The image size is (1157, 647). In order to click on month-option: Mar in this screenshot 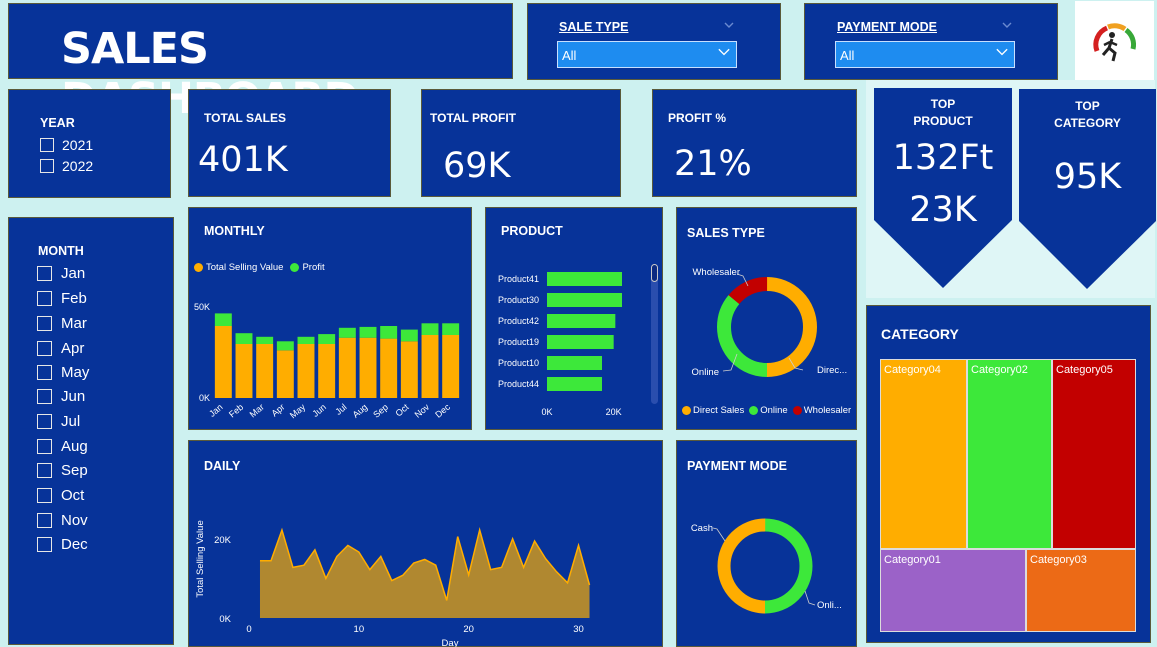, I will do `click(62, 323)`.